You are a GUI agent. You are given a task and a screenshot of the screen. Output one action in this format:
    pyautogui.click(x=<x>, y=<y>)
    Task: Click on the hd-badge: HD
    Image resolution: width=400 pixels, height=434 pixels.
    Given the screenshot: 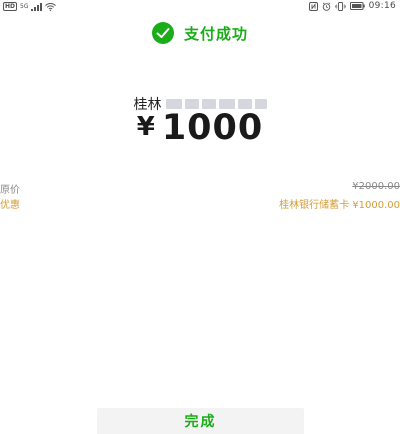 What is the action you would take?
    pyautogui.click(x=10, y=6)
    